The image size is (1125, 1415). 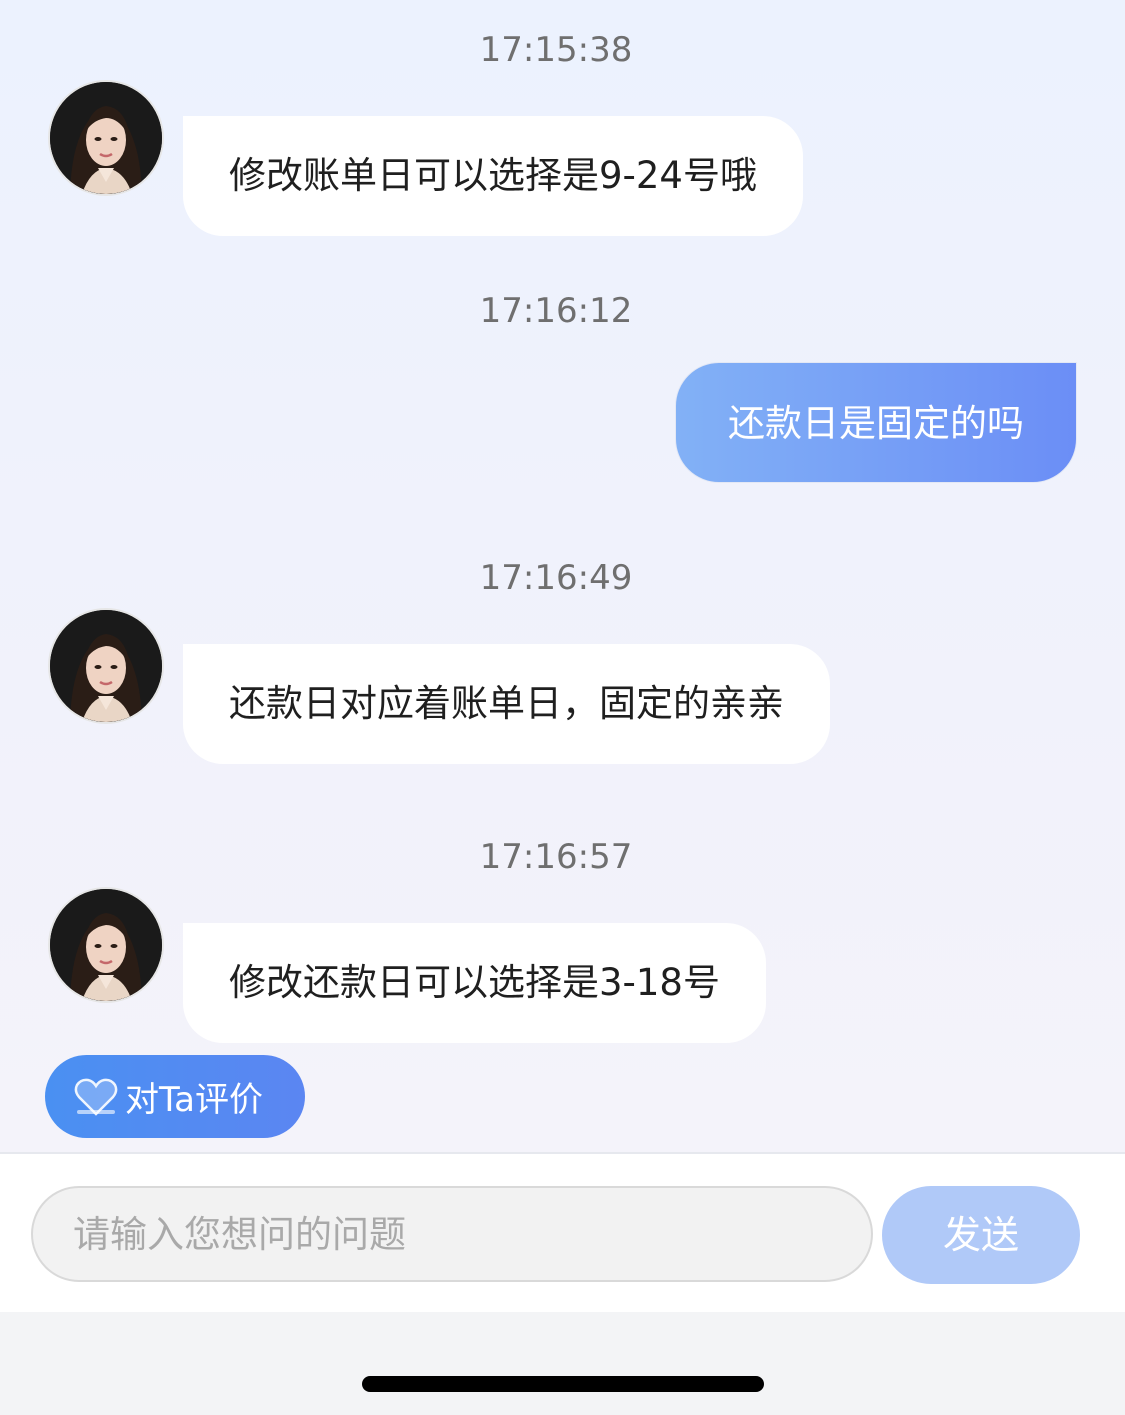 What do you see at coordinates (556, 857) in the screenshot?
I see `message-timestamp: 17:16:57` at bounding box center [556, 857].